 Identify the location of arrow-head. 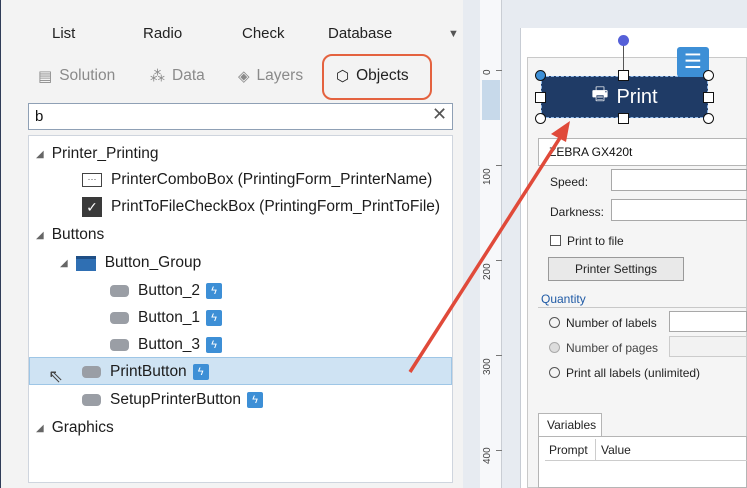
(560, 131).